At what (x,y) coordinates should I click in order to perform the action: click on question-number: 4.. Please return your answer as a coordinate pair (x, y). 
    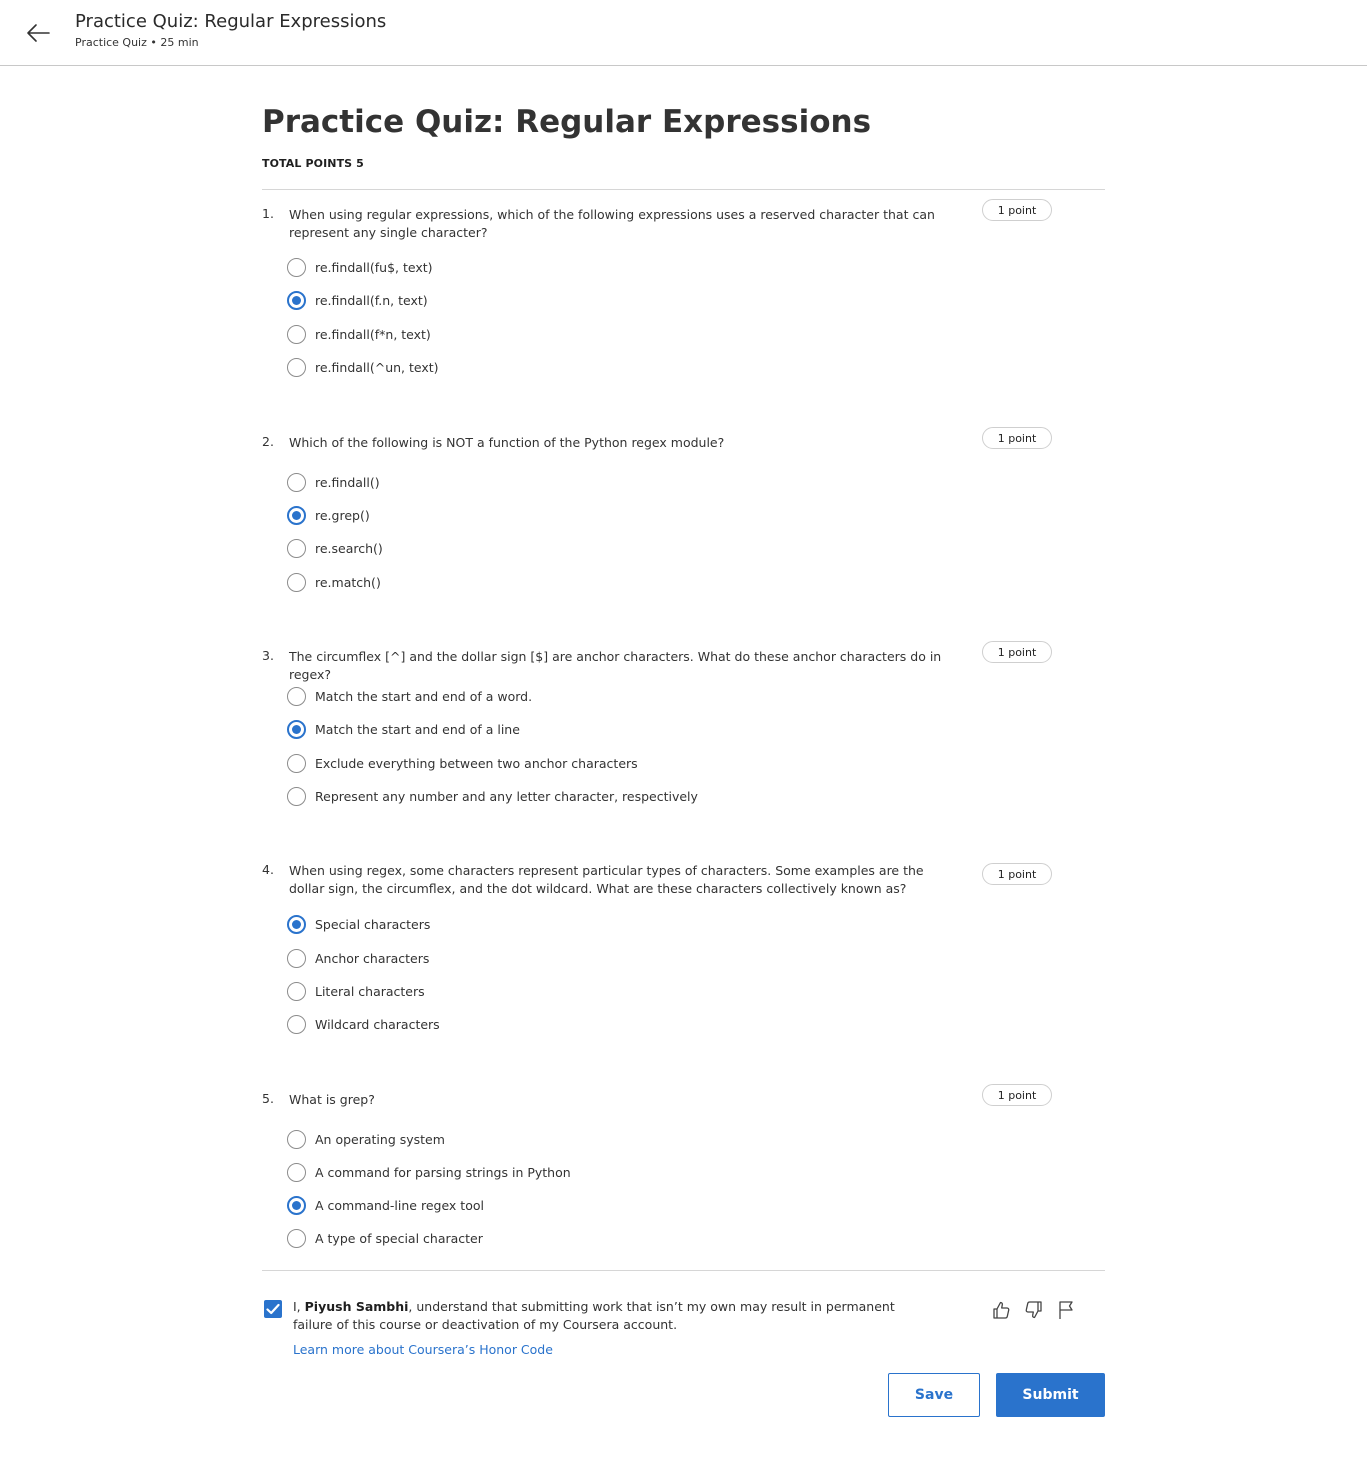
    Looking at the image, I should click on (268, 869).